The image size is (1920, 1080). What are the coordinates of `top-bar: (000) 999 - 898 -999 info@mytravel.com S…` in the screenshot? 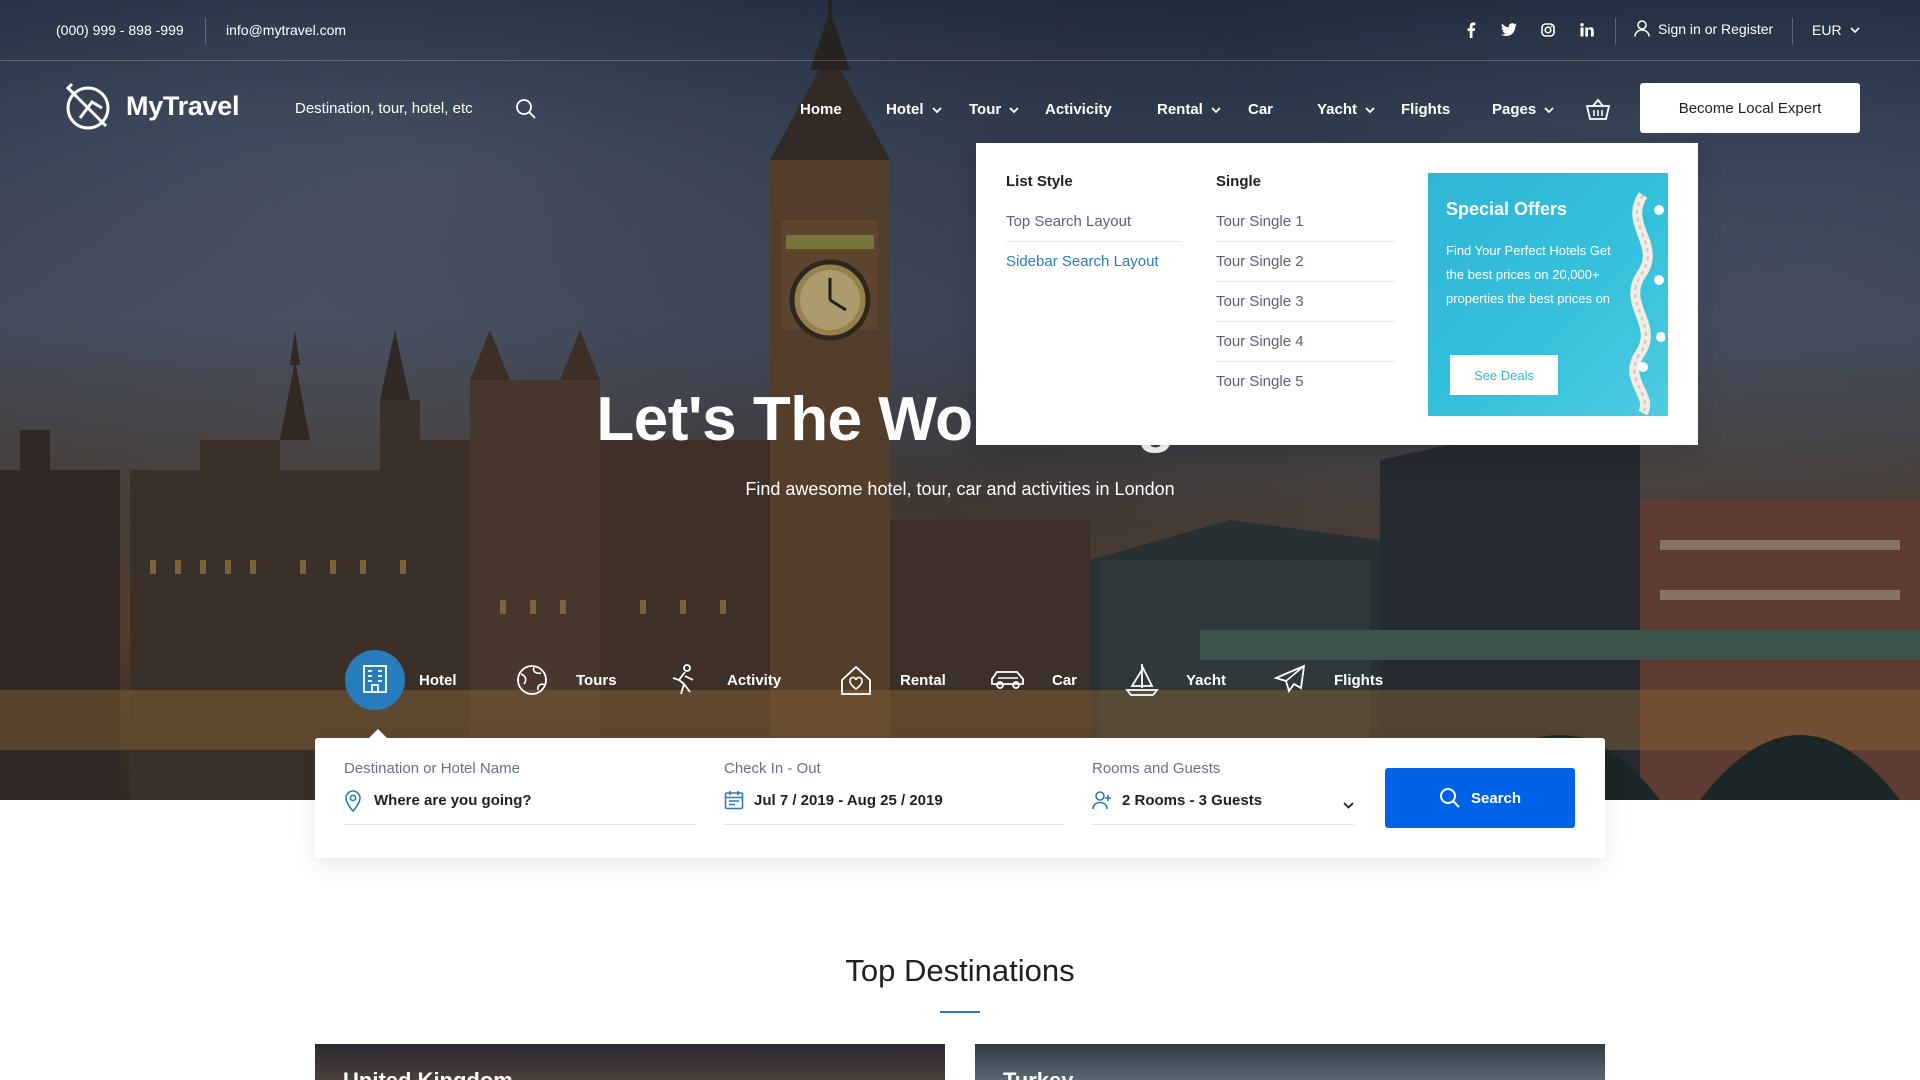 It's located at (960, 30).